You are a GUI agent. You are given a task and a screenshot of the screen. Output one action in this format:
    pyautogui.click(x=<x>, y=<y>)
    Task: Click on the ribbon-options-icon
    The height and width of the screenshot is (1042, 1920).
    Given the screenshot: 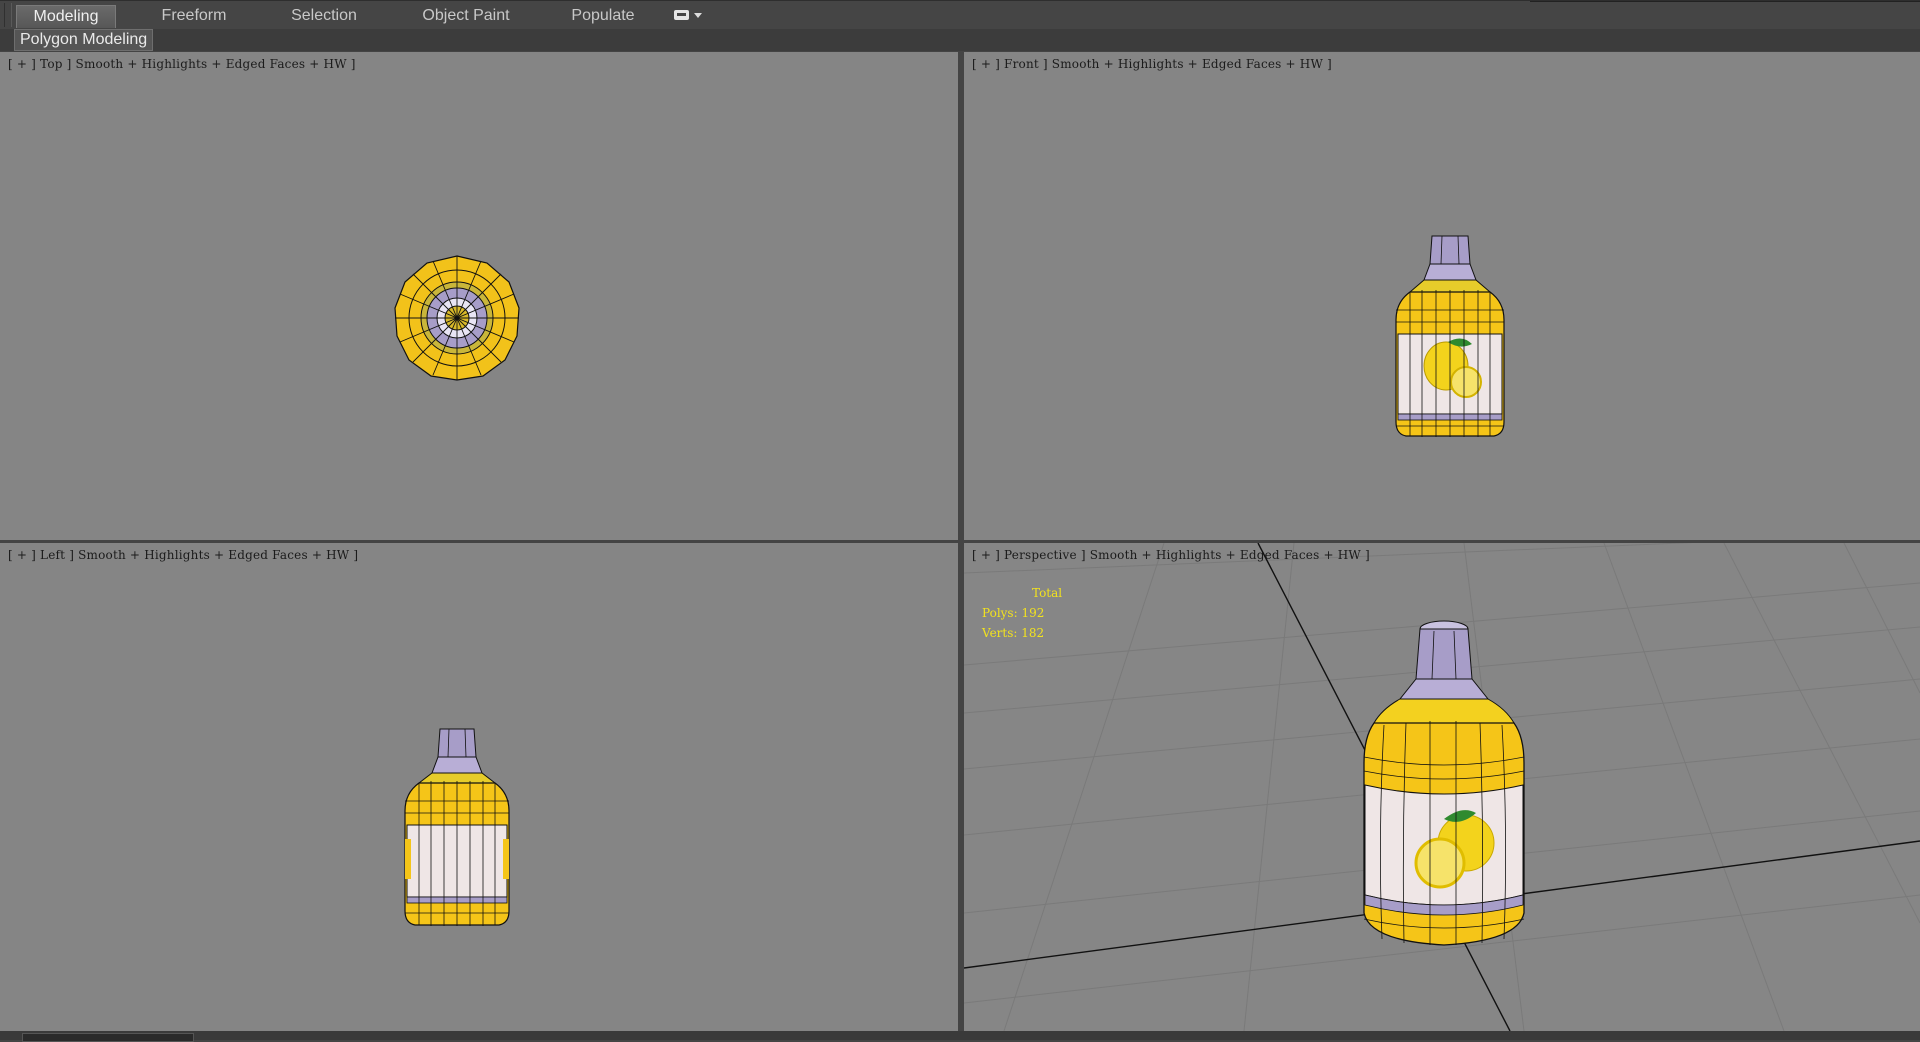 What is the action you would take?
    pyautogui.click(x=691, y=16)
    